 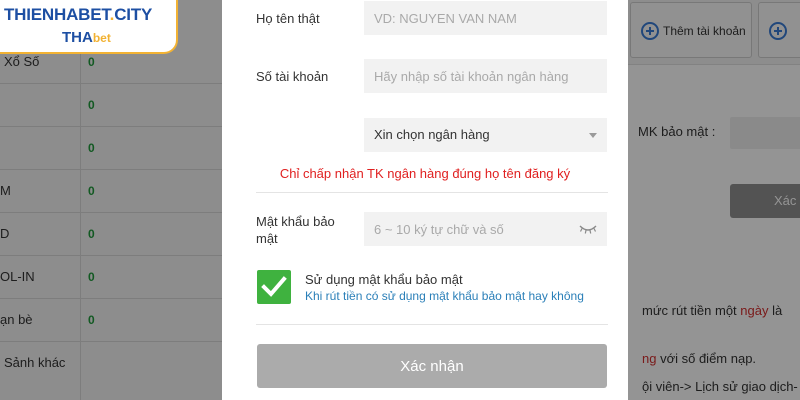 I want to click on submit-button: Xác nhận, so click(x=432, y=366).